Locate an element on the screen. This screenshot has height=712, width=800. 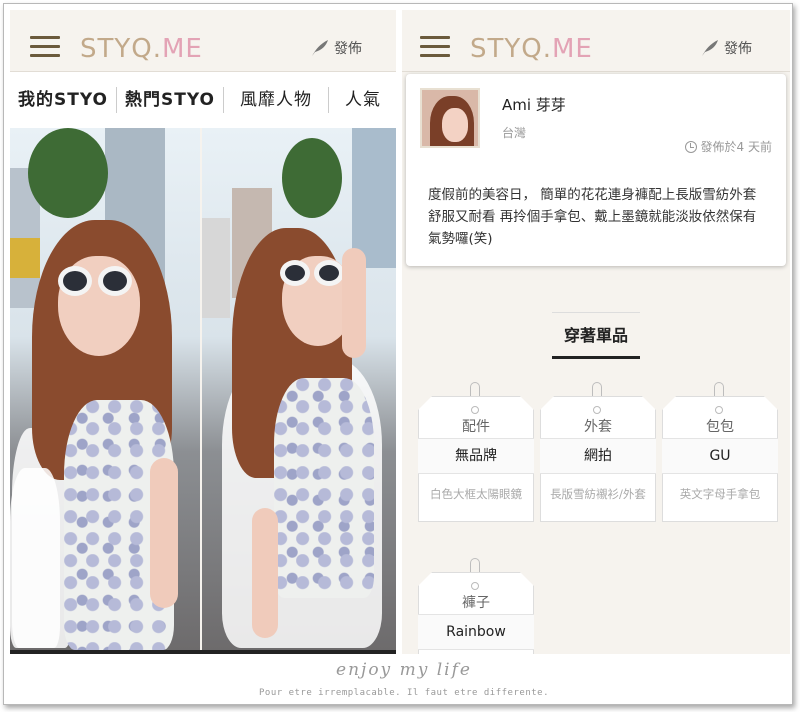
posted-time: 發佈於4 天前 is located at coordinates (728, 146).